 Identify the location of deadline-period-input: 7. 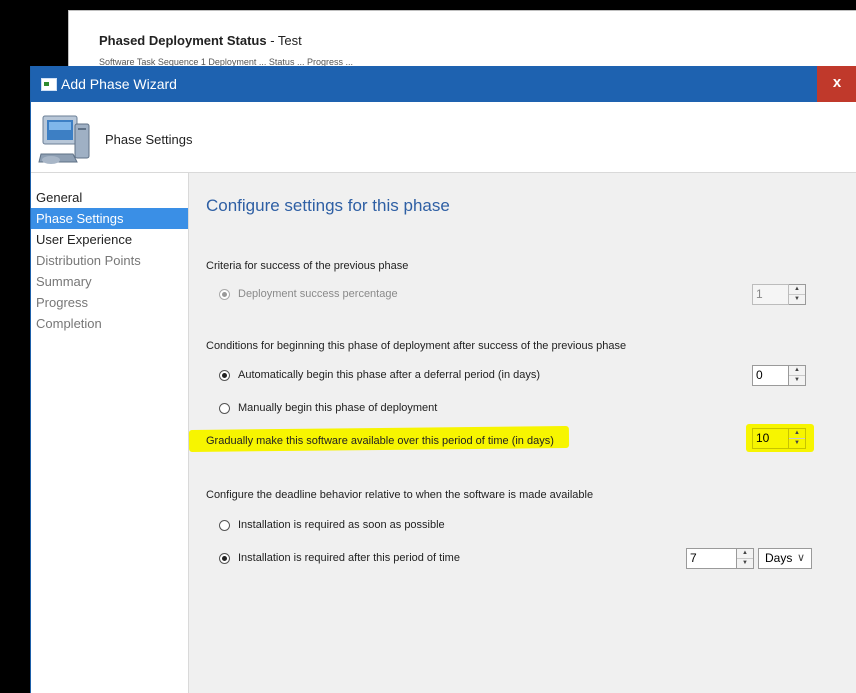
(711, 558).